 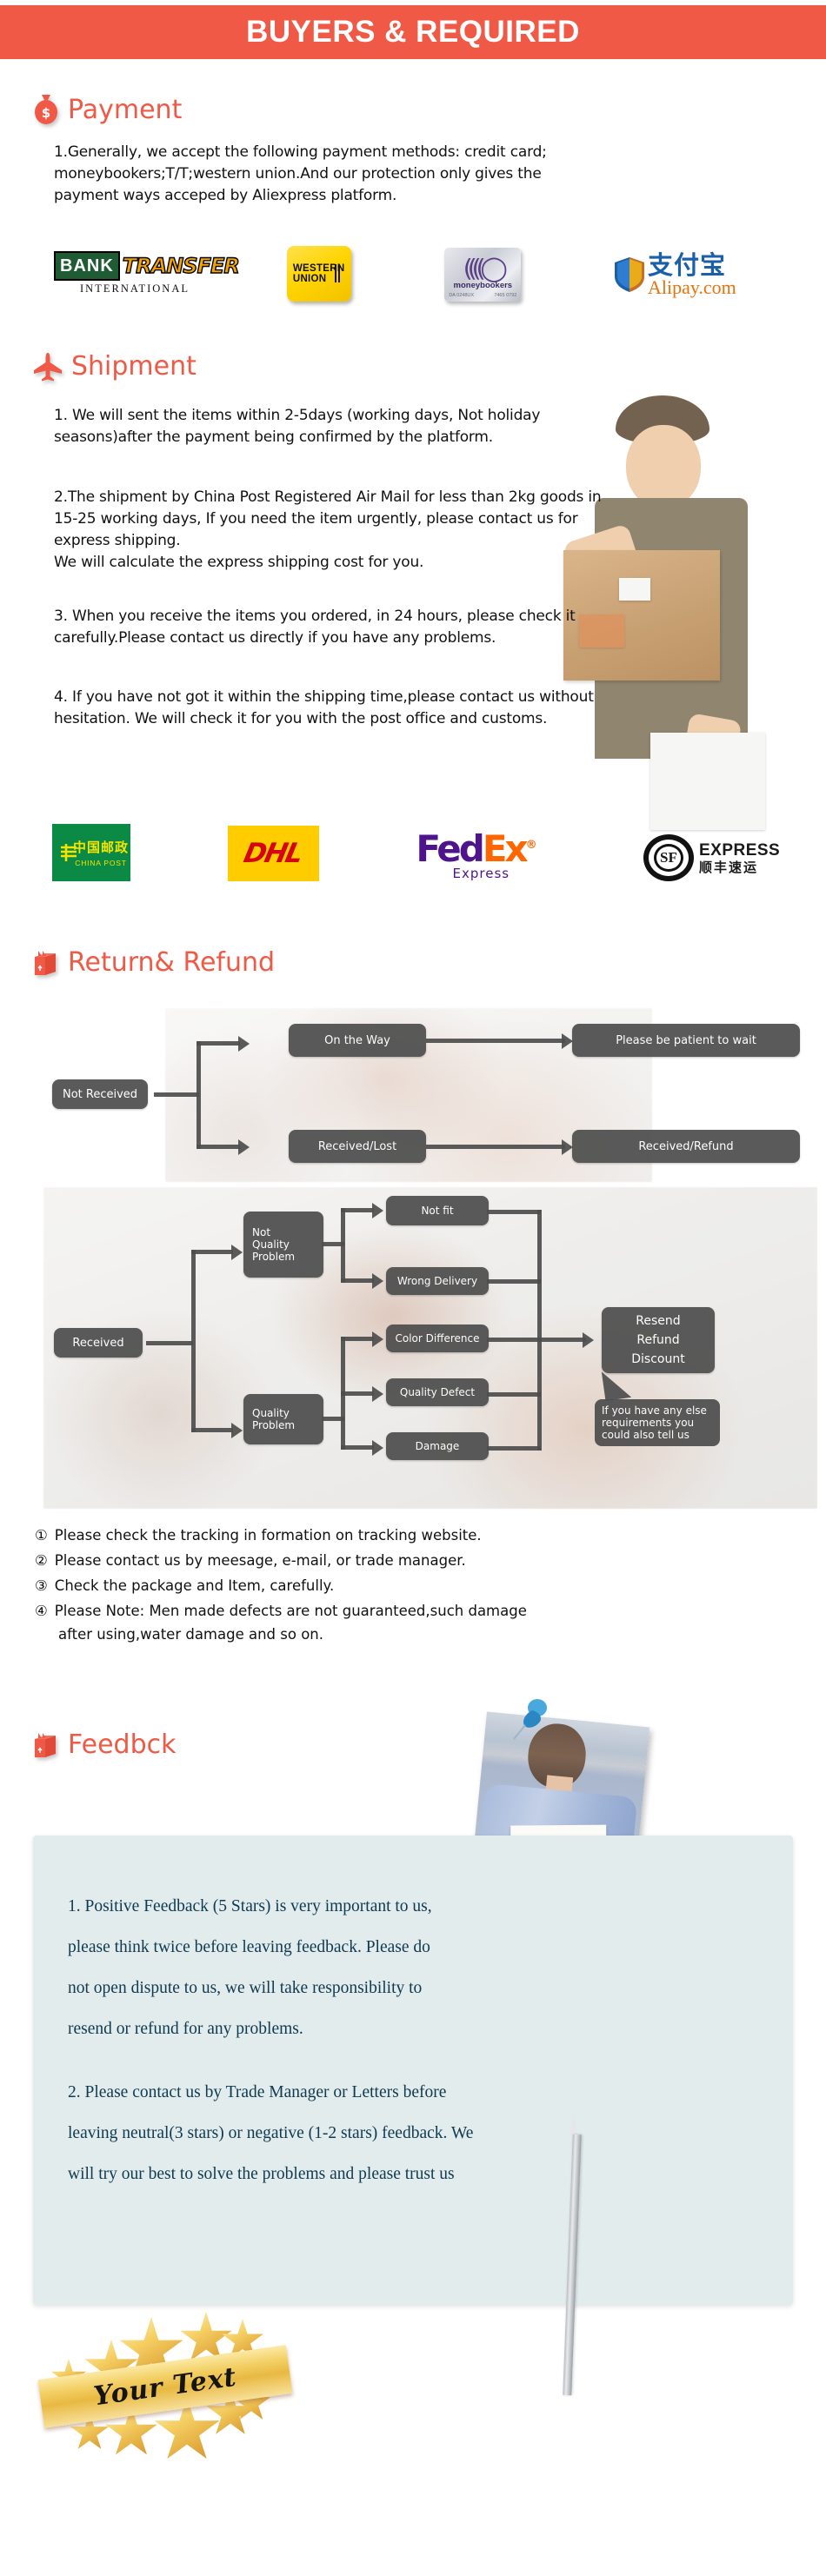 I want to click on moneybookers-logo: ((((◯ moneybookers DA 0248UX 7465 0792, so click(x=483, y=275).